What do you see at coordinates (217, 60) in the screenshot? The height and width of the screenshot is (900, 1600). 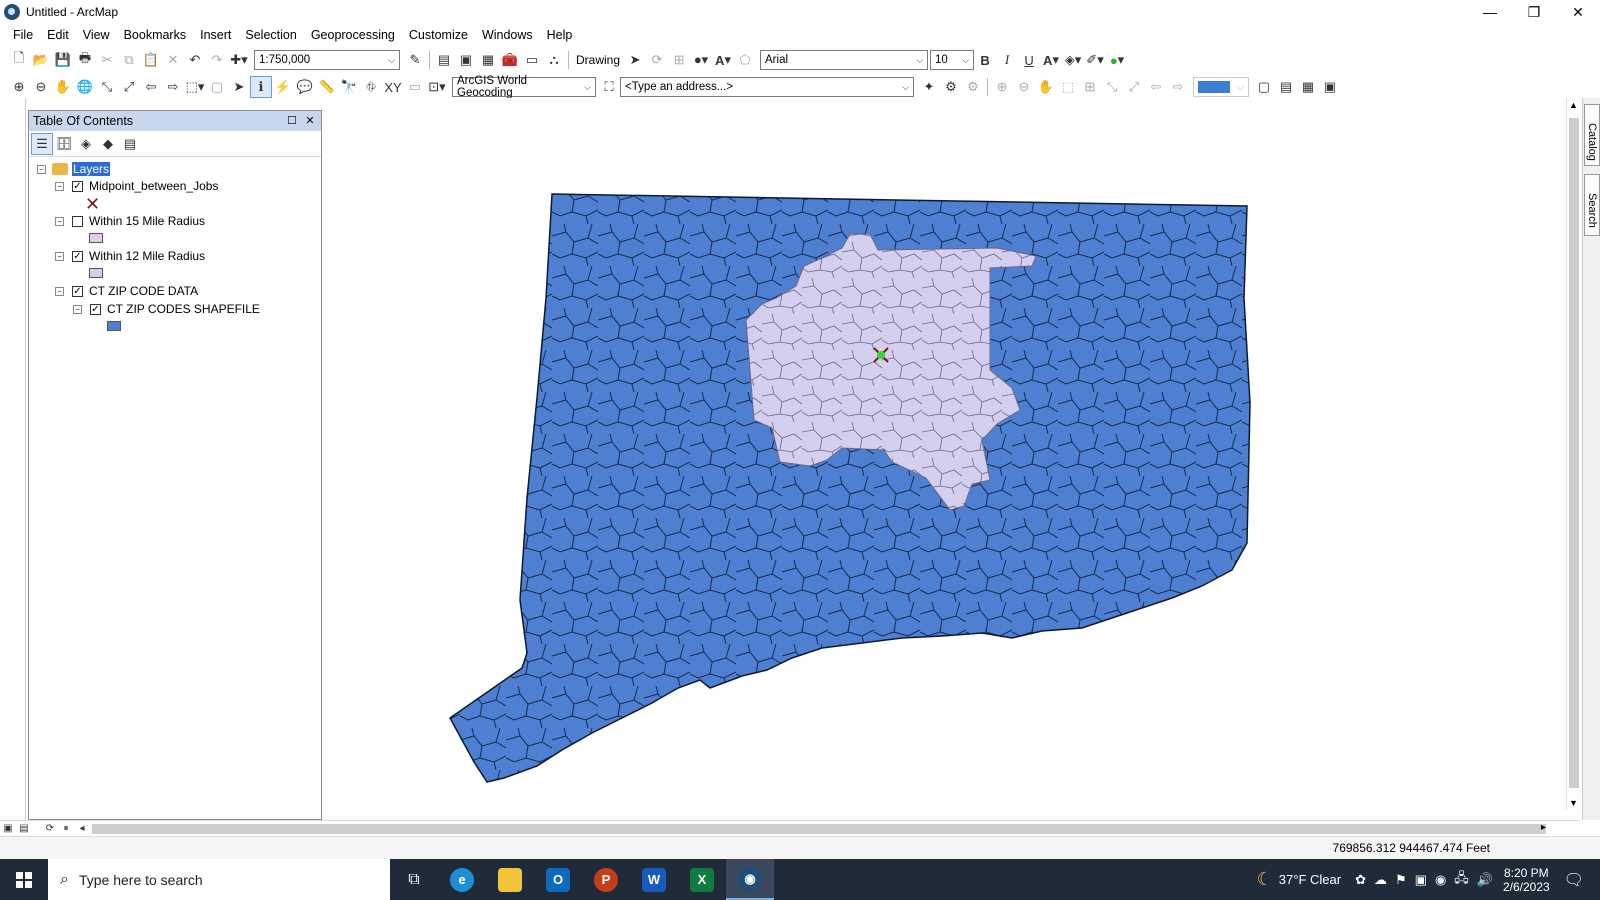 I see `redo-icon: ↷` at bounding box center [217, 60].